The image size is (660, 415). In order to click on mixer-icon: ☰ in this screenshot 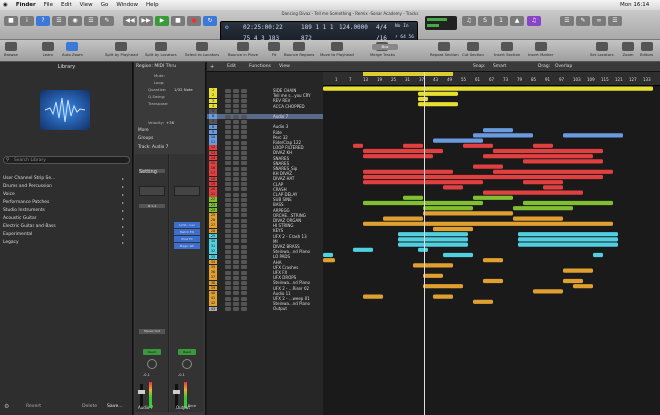, I will do `click(91, 21)`.